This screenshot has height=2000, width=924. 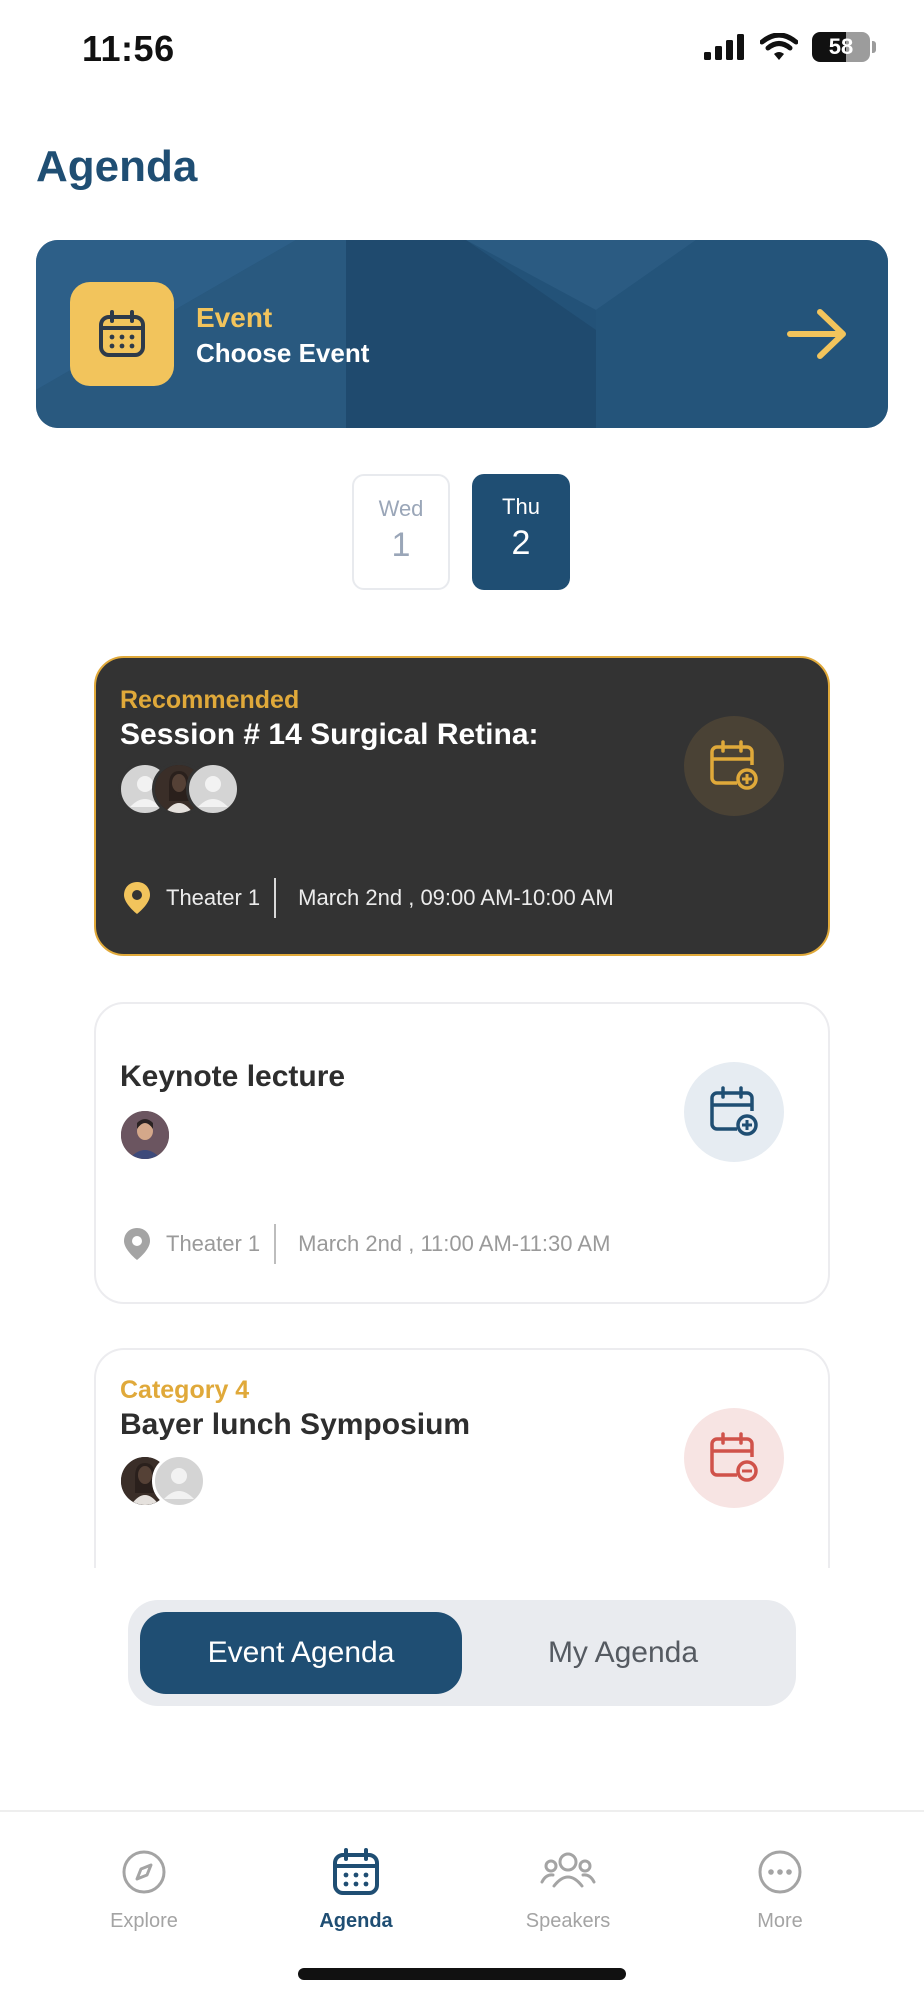 I want to click on day-of-week: Thu, so click(x=521, y=506).